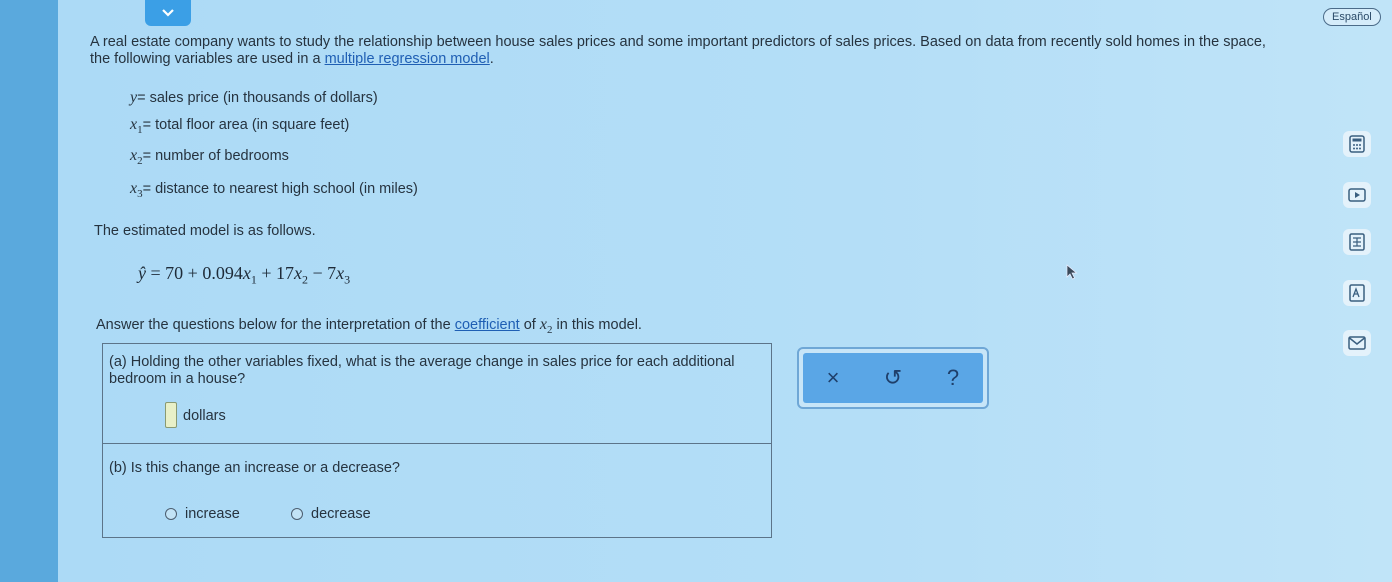 The image size is (1392, 582). I want to click on chevron-down-icon, so click(168, 13).